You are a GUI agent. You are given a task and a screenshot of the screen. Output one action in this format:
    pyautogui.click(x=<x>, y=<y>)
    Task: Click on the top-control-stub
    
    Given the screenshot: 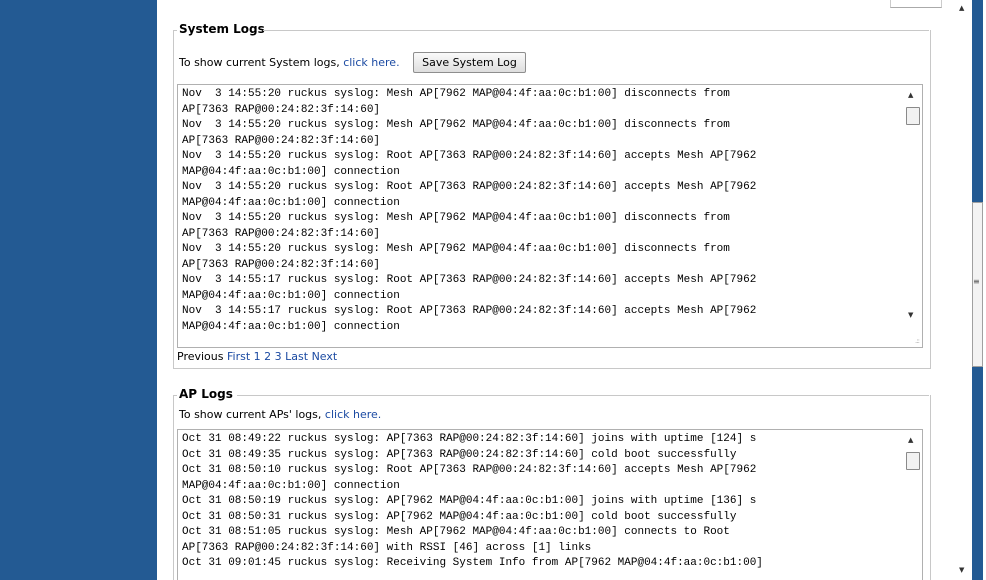 What is the action you would take?
    pyautogui.click(x=916, y=4)
    